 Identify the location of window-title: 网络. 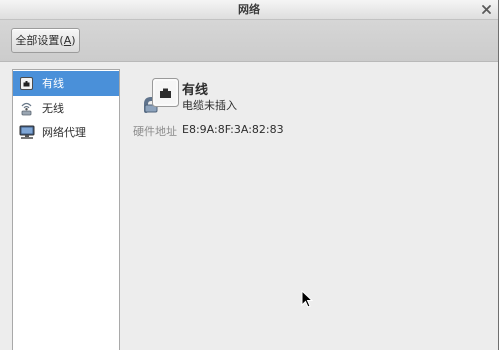
(249, 9).